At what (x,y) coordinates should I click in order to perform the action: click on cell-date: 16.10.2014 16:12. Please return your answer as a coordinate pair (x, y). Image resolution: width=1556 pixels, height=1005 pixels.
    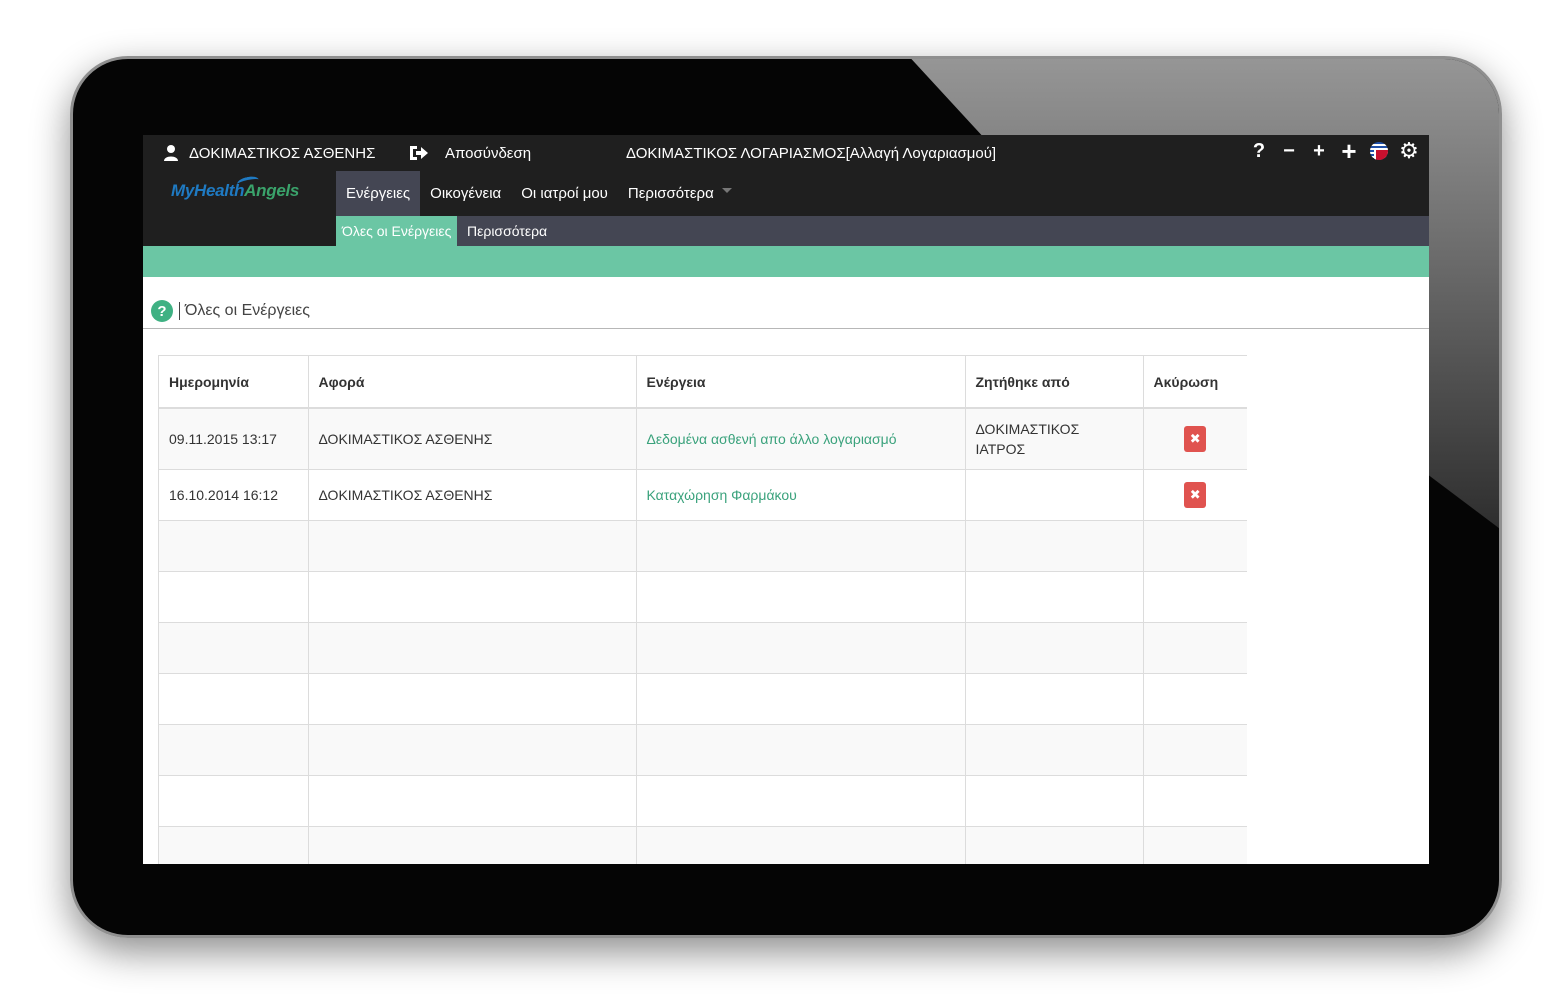
    Looking at the image, I should click on (234, 495).